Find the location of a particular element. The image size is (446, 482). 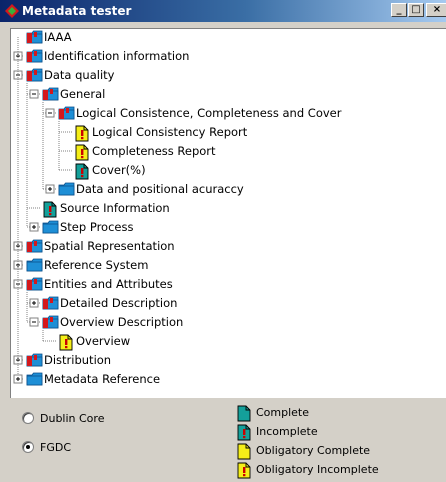

tree-node-label: Spatial Representation is located at coordinates (109, 246).